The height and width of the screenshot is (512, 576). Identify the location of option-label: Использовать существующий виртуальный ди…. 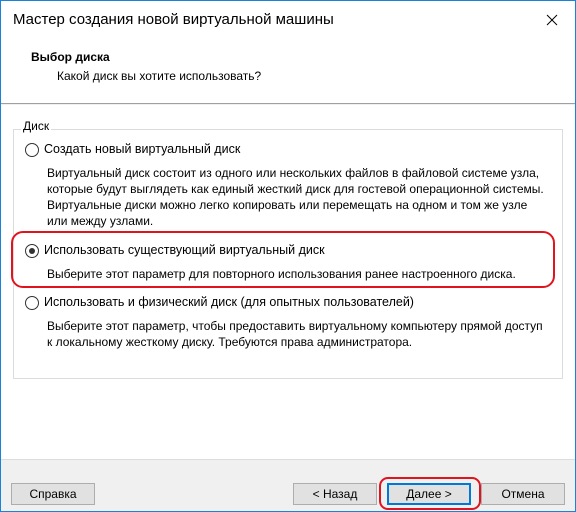
(184, 250).